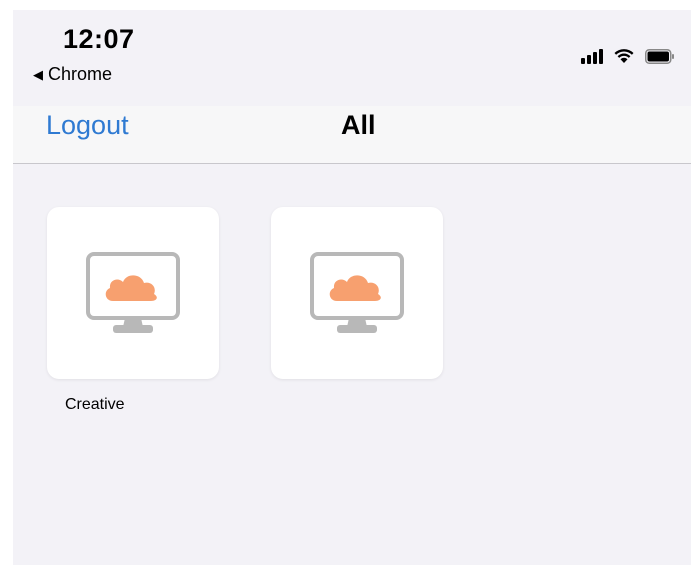 This screenshot has height=565, width=691. Describe the element at coordinates (99, 39) in the screenshot. I see `status-time: 12:07` at that location.